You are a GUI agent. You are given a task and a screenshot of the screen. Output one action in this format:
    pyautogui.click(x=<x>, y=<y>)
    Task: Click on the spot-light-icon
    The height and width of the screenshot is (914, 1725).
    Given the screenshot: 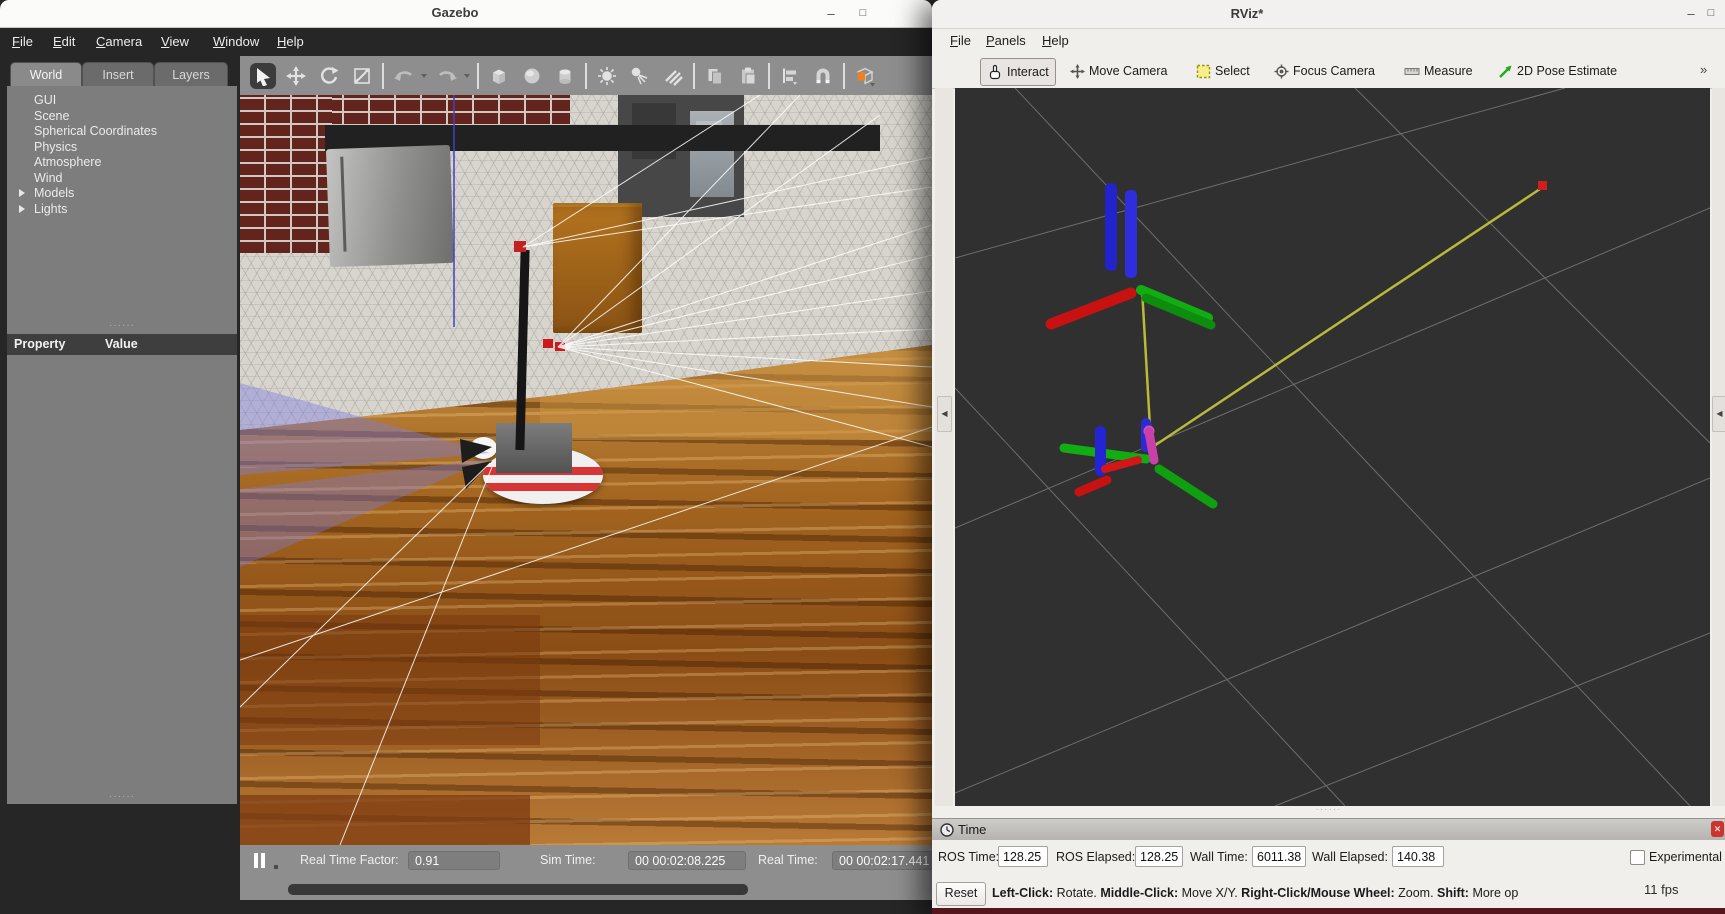 What is the action you would take?
    pyautogui.click(x=640, y=76)
    